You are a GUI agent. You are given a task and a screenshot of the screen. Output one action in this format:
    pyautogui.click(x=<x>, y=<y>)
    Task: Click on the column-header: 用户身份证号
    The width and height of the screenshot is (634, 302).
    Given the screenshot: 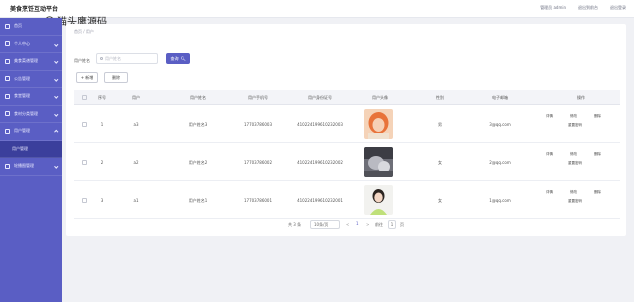 What is the action you would take?
    pyautogui.click(x=320, y=98)
    